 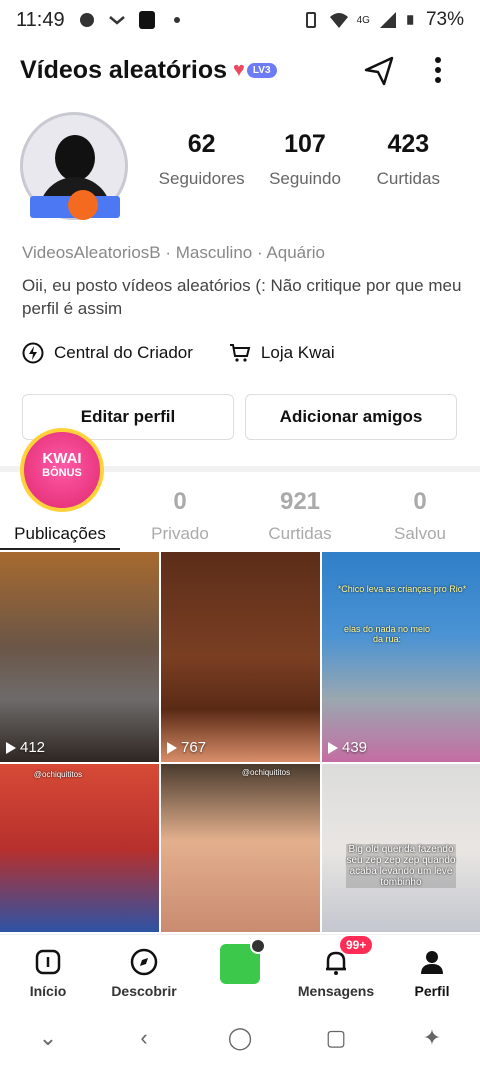 What do you see at coordinates (48, 961) in the screenshot?
I see `home-icon` at bounding box center [48, 961].